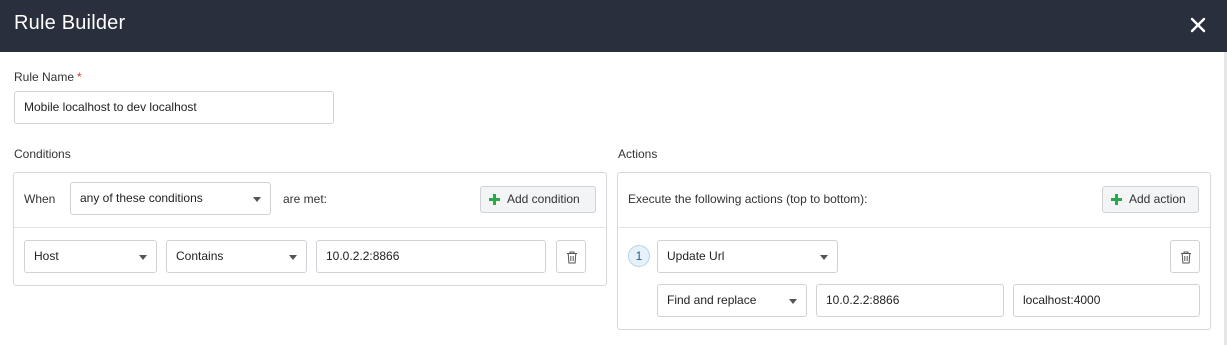 Image resolution: width=1227 pixels, height=345 pixels. What do you see at coordinates (42, 154) in the screenshot?
I see `conditions-section-label: Conditions` at bounding box center [42, 154].